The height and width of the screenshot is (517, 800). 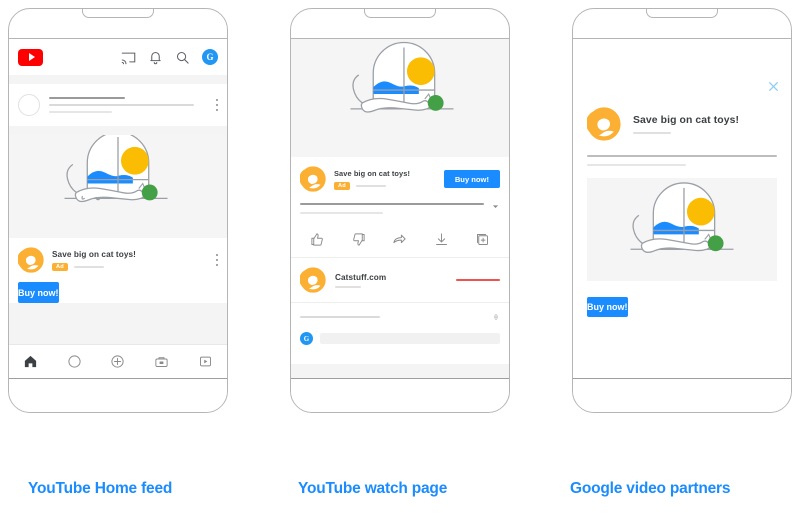 What do you see at coordinates (29, 105) in the screenshot?
I see `channel-avatar` at bounding box center [29, 105].